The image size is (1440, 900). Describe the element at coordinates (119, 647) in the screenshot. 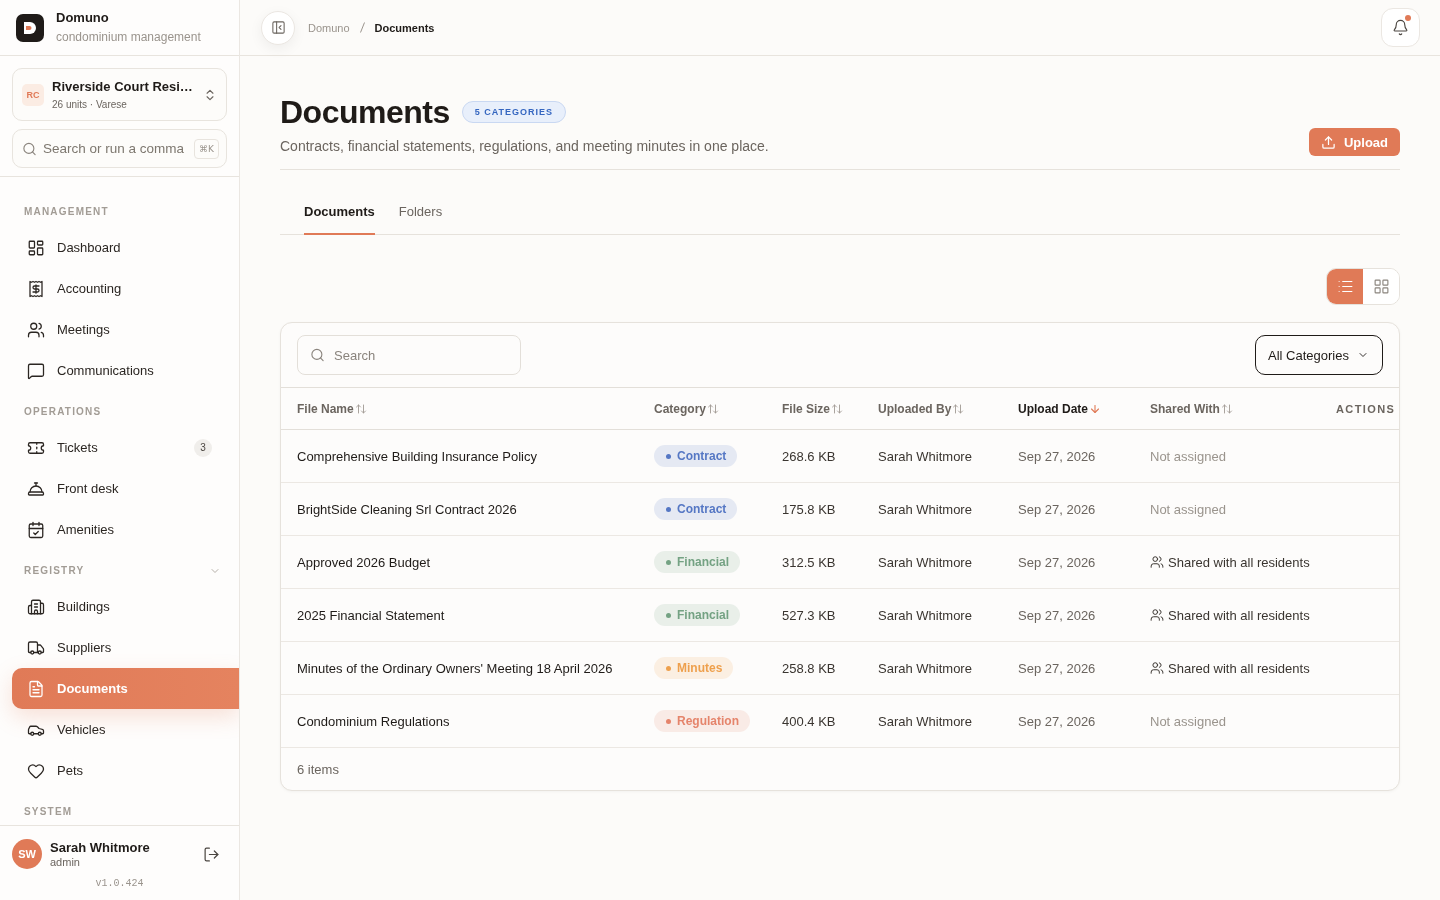

I see `sidebar-item: Suppliers` at that location.